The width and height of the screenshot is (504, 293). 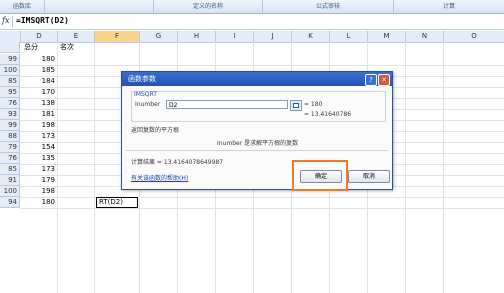 I want to click on collapse-dialog-icon, so click(x=296, y=105).